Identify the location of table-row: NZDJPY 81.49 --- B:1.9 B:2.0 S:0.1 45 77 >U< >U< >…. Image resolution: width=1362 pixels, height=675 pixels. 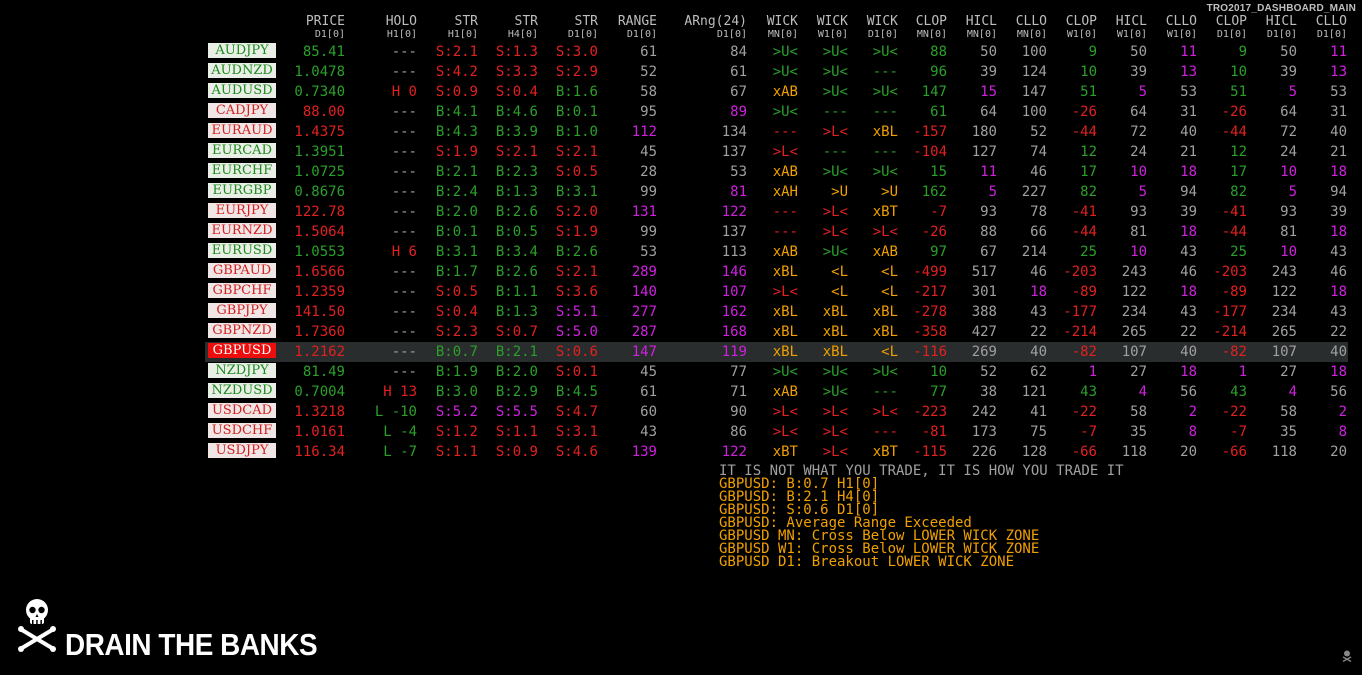
(681, 372).